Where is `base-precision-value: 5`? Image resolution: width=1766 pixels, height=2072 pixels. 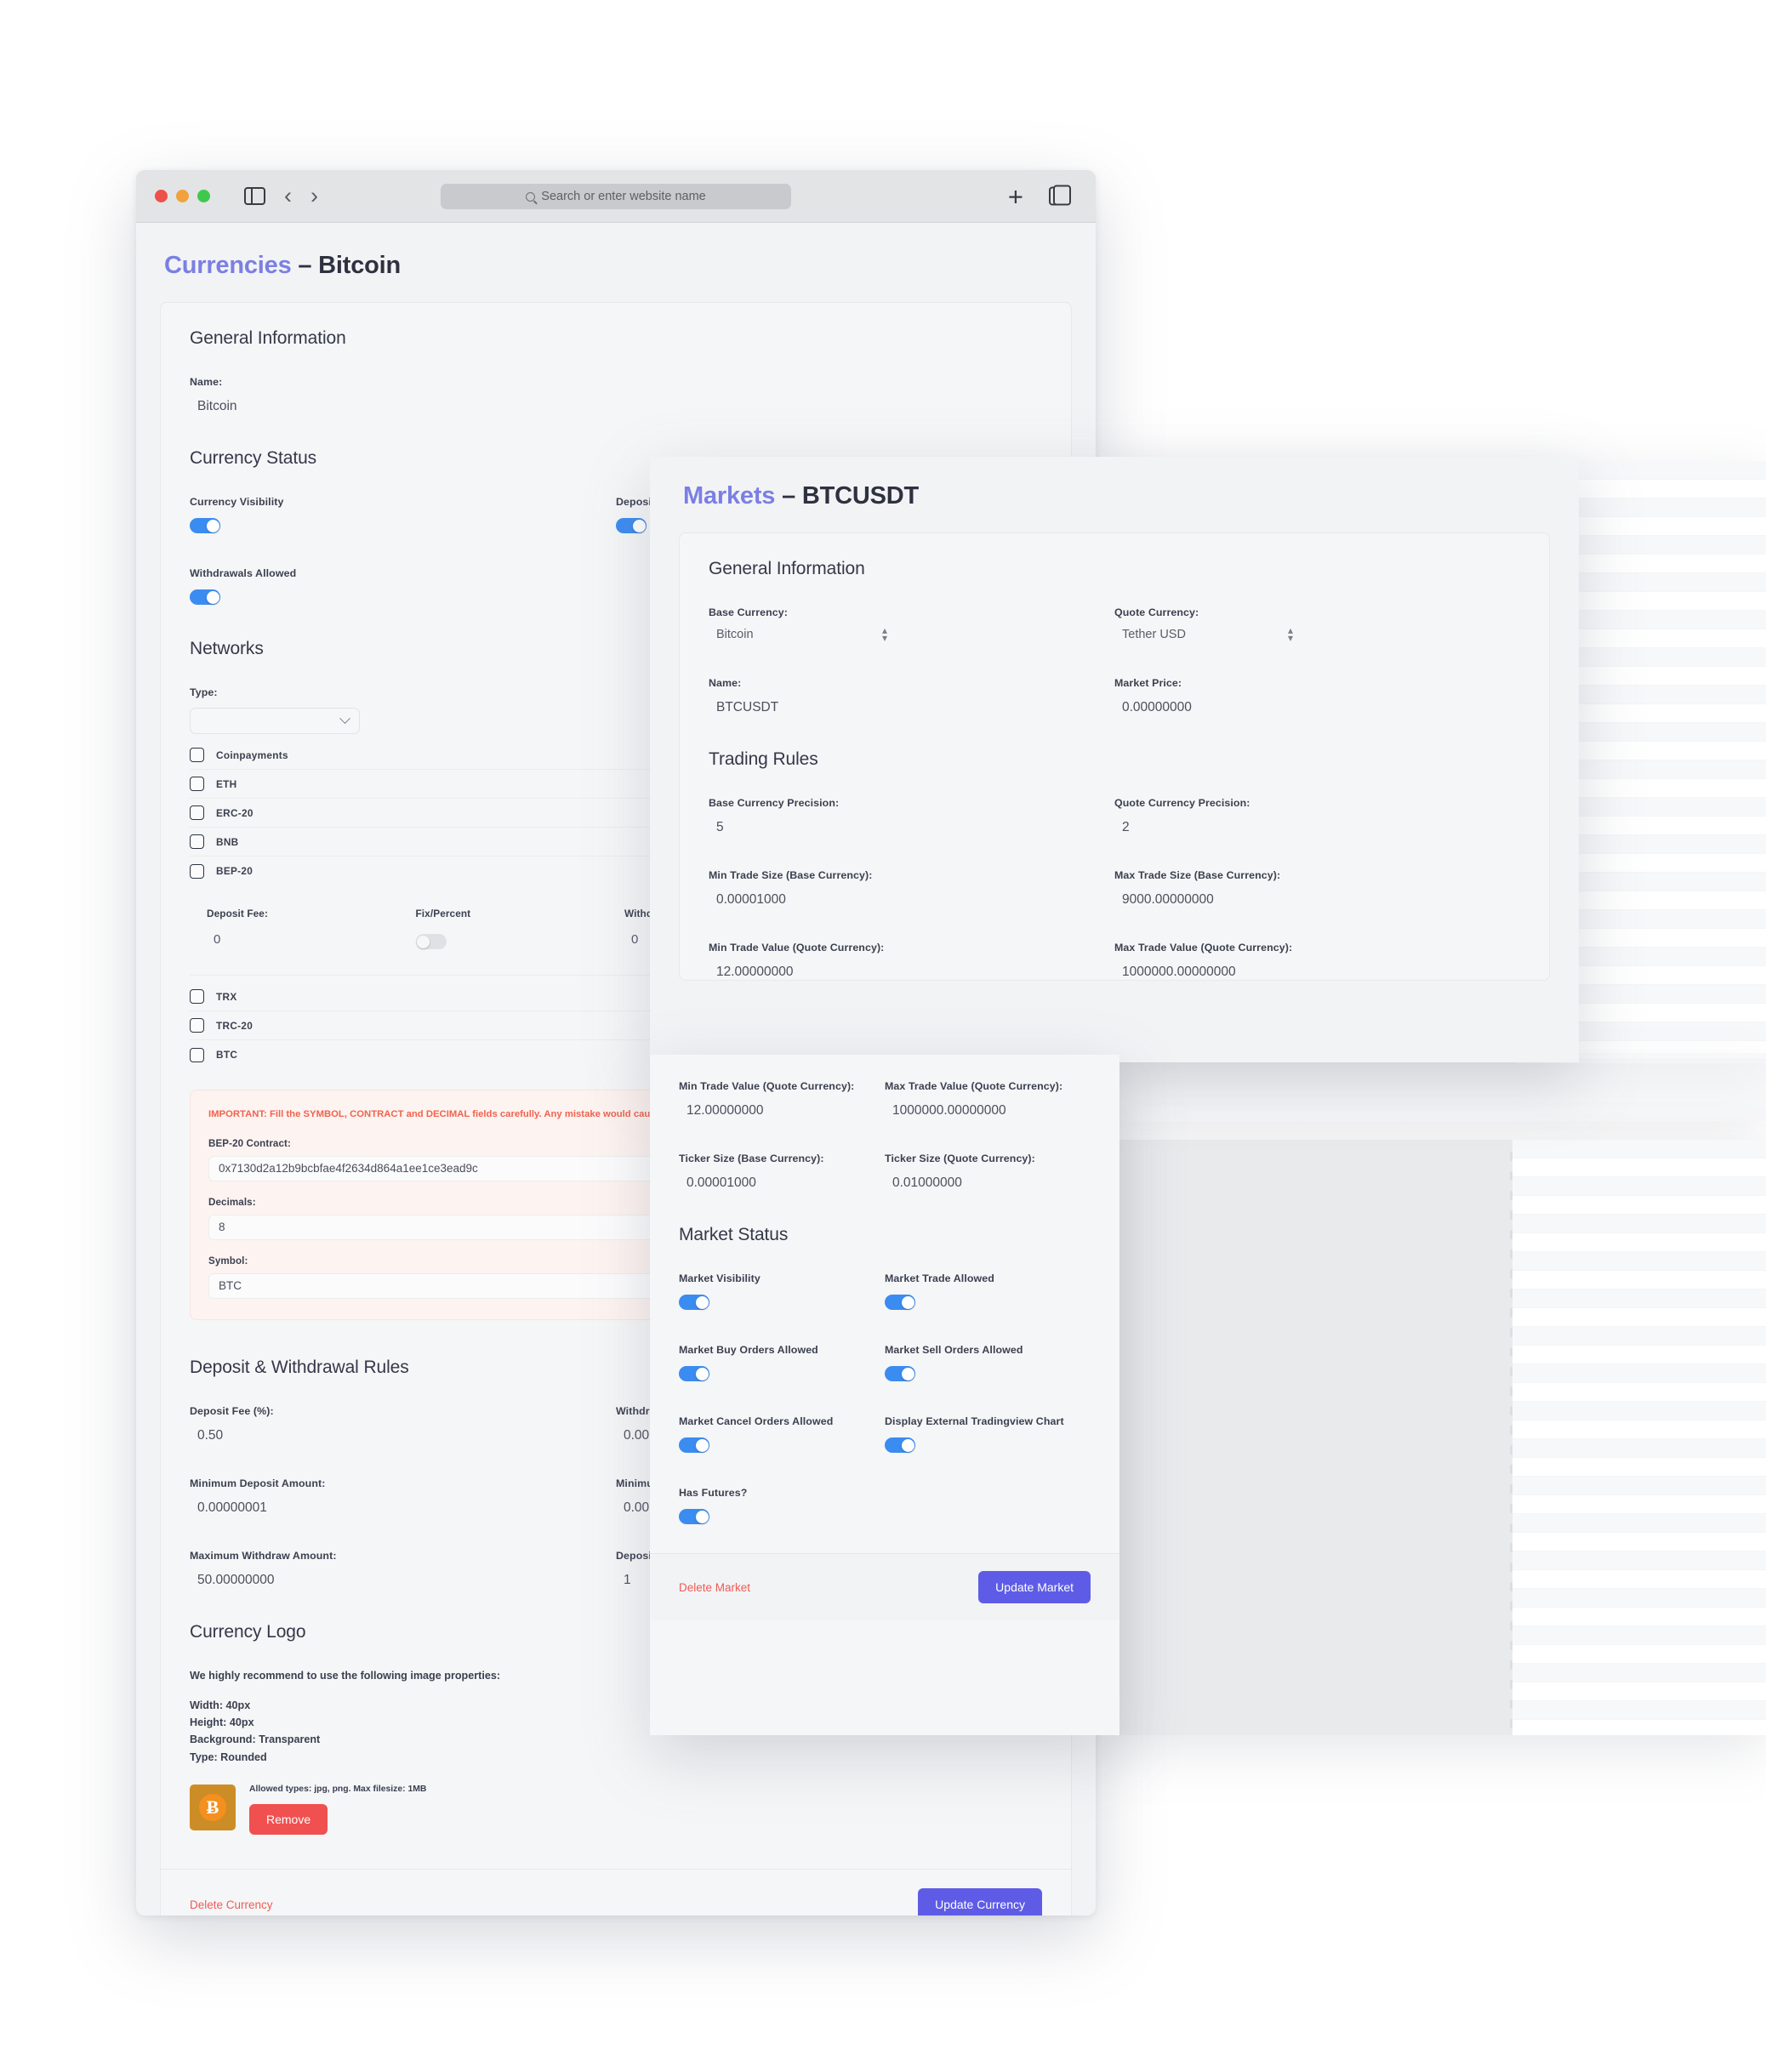
base-precision-value: 5 is located at coordinates (911, 827).